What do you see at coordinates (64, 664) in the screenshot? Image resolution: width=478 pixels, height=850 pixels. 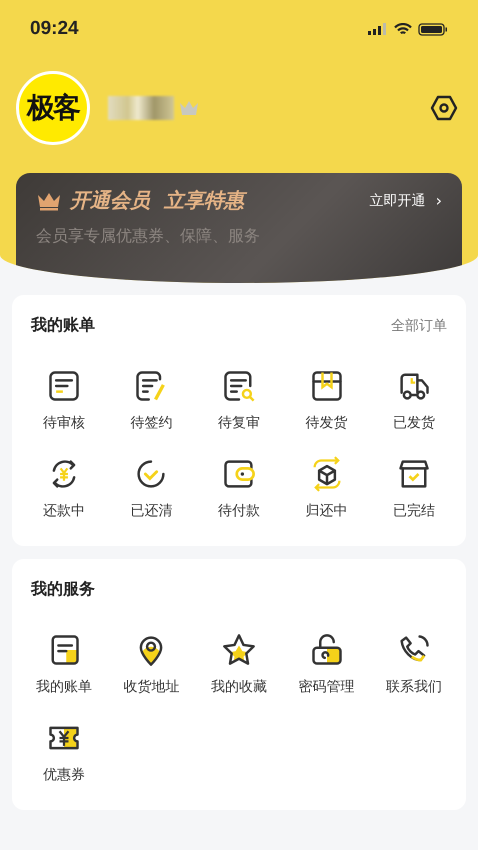 I see `menu-item: 我的账单` at bounding box center [64, 664].